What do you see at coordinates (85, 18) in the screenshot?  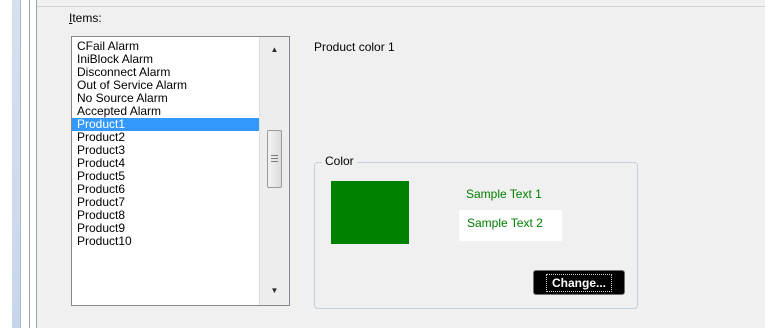 I see `items-label: Items:` at bounding box center [85, 18].